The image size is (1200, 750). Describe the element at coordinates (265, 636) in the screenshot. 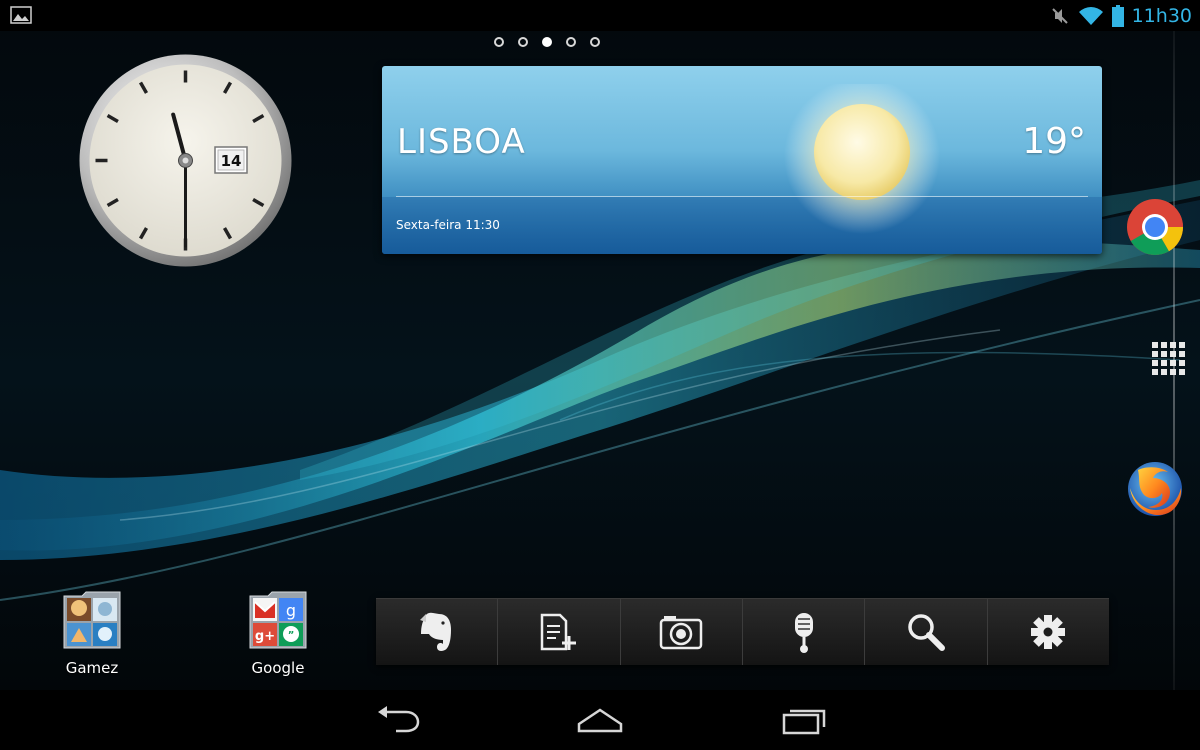

I see `svg-text: g+` at that location.